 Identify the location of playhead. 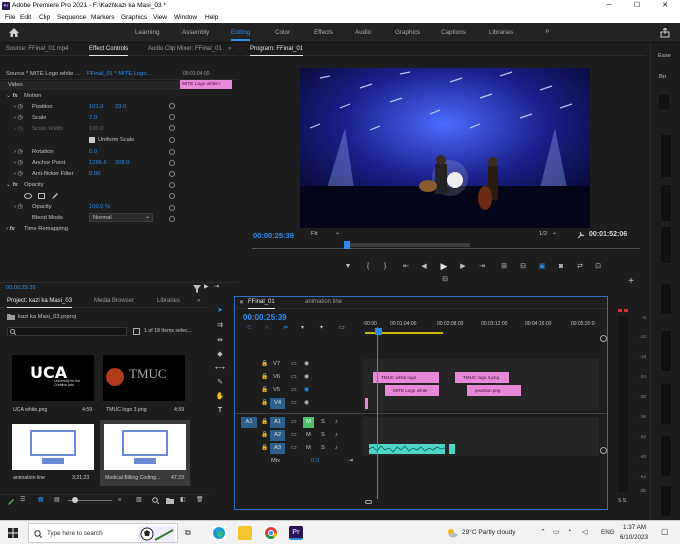
(347, 245).